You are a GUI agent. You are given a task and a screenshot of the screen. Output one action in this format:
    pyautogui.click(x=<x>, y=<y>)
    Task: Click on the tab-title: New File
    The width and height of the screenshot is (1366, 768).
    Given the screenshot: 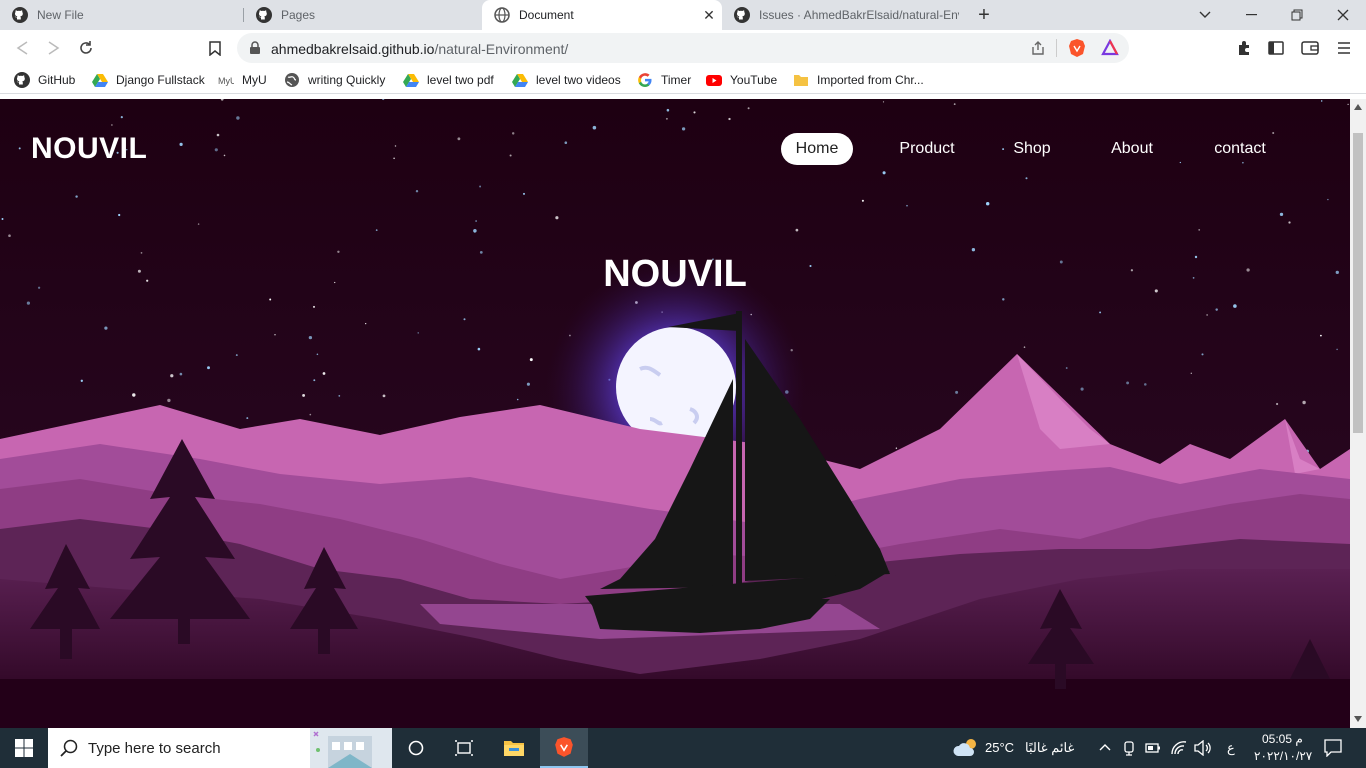 What is the action you would take?
    pyautogui.click(x=60, y=15)
    